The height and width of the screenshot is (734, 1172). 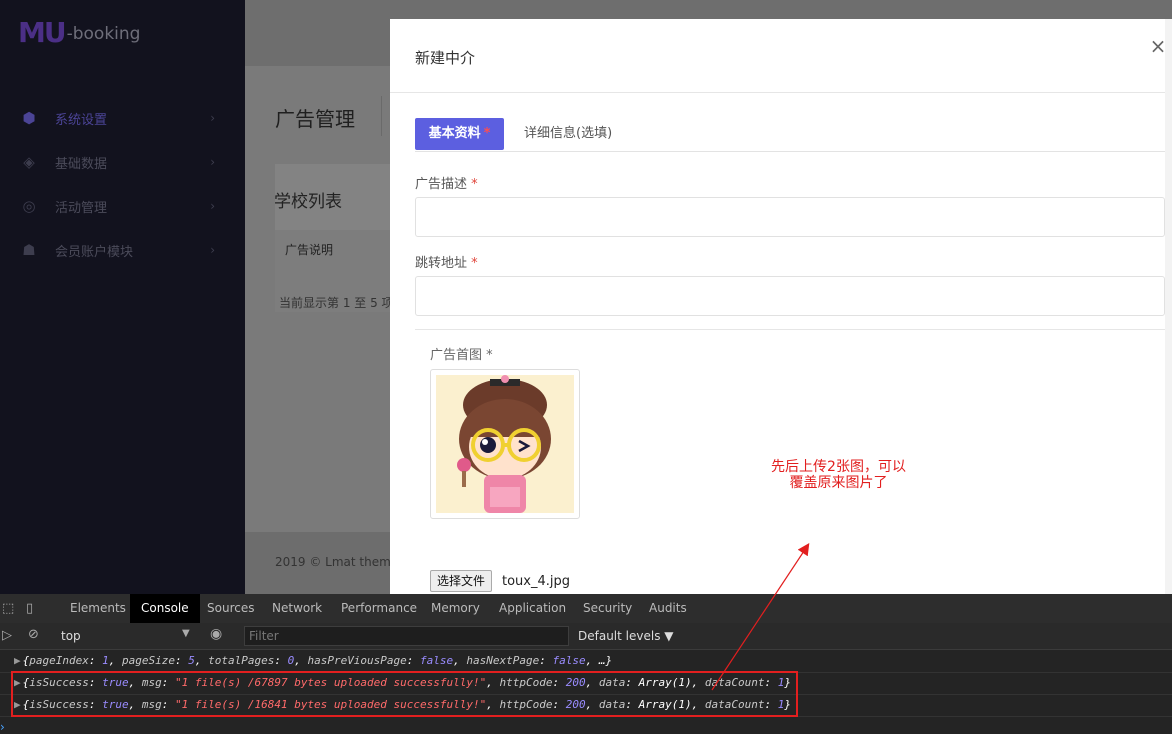 I want to click on annotation-arrow, so click(x=760, y=616).